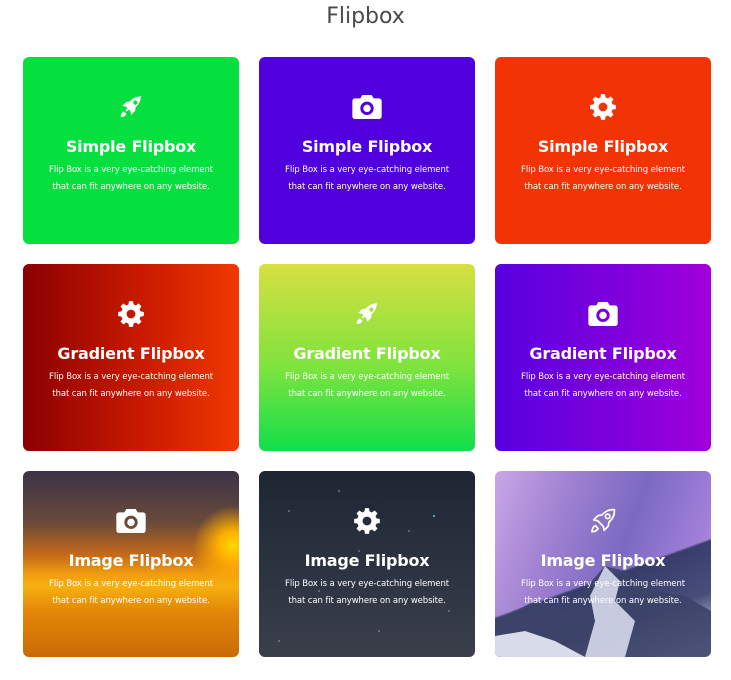  I want to click on page-title: Flipbox, so click(365, 16).